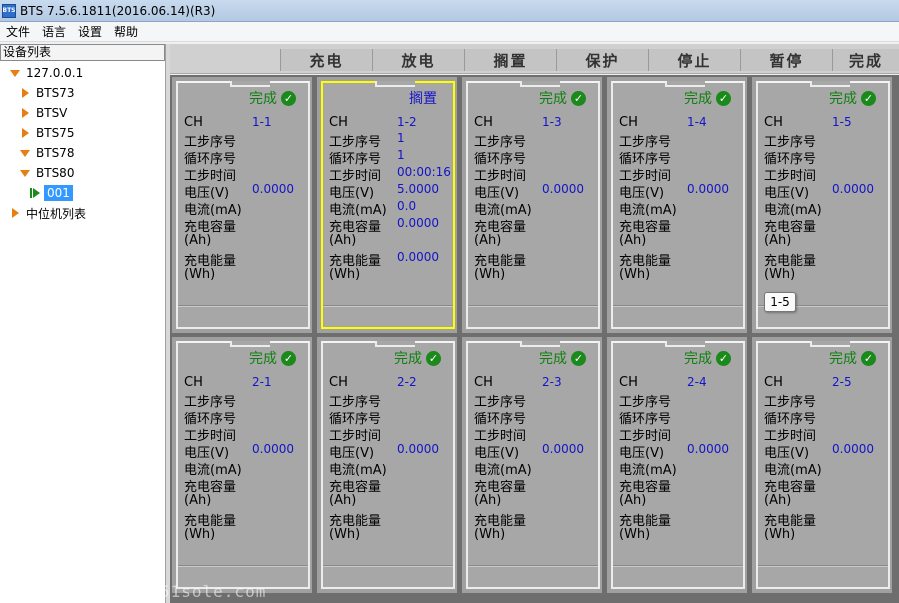 Image resolution: width=899 pixels, height=603 pixels. I want to click on pause-button: 暂停, so click(786, 60).